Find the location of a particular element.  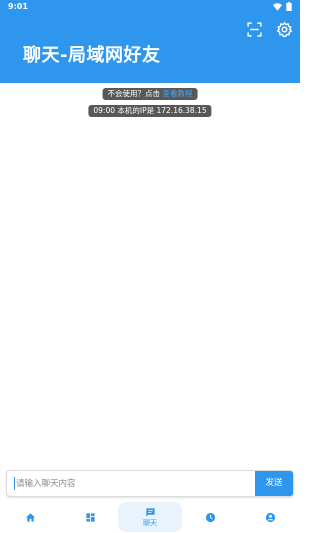

status-icons is located at coordinates (282, 6).